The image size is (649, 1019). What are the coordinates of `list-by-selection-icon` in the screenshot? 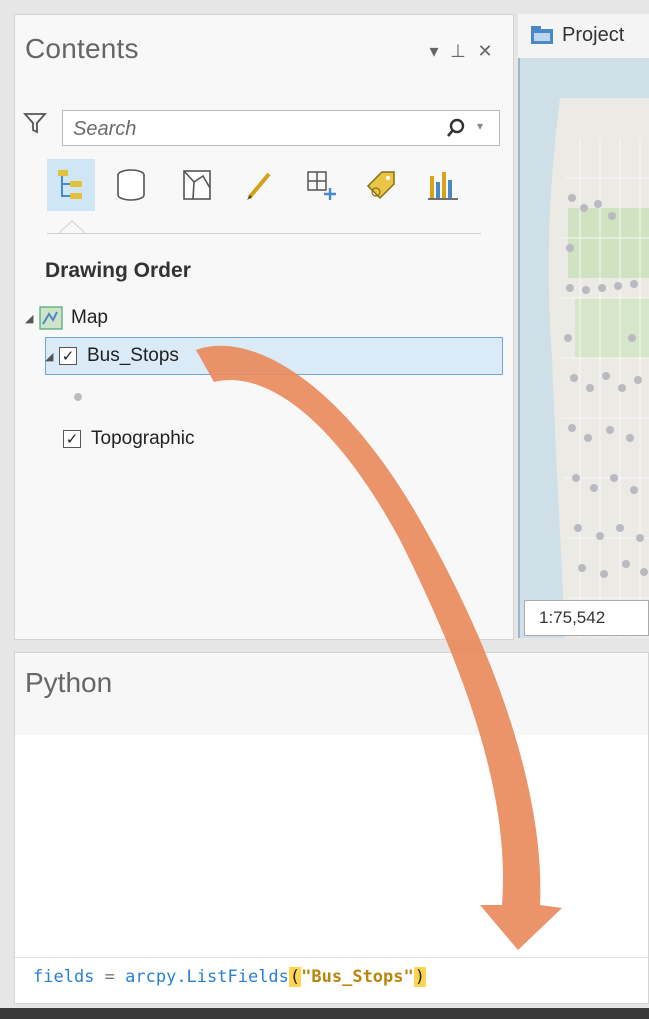 It's located at (197, 185).